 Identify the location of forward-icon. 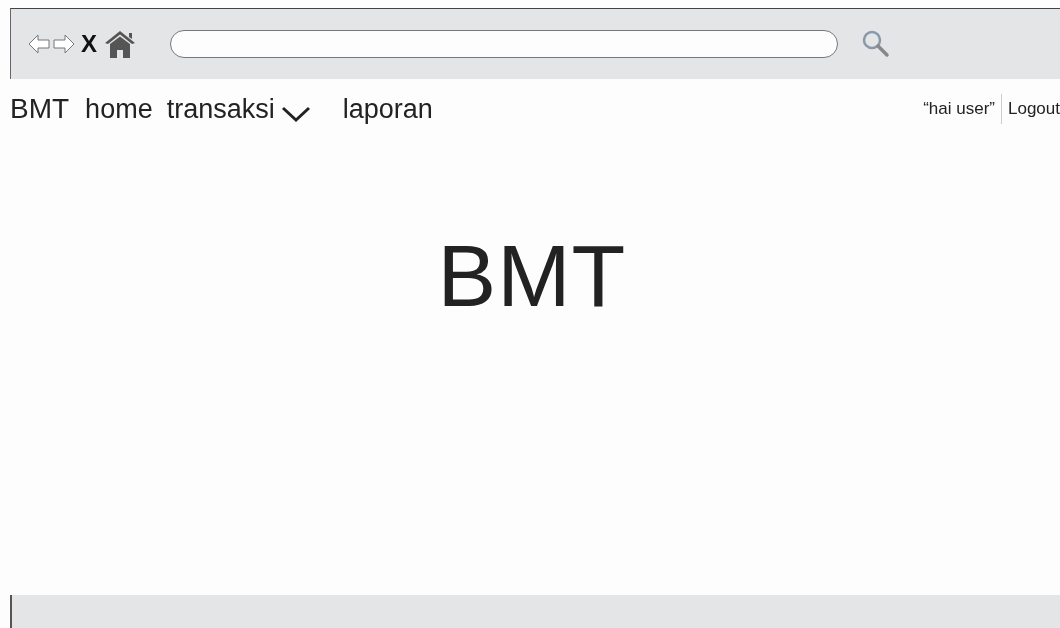
(64, 44).